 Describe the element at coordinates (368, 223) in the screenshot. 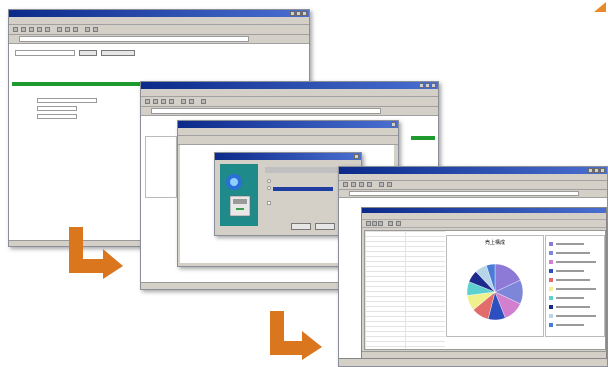

I see `new-icon` at that location.